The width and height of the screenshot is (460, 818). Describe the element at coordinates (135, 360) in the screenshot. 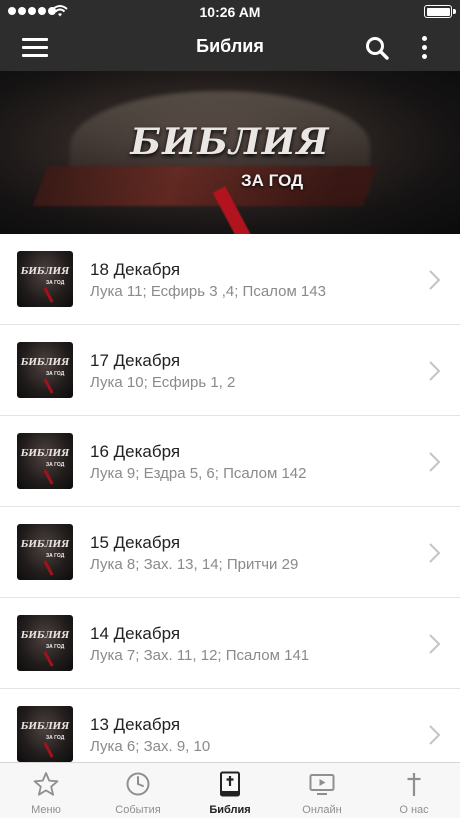

I see `reading-date: 17 Декабря` at that location.